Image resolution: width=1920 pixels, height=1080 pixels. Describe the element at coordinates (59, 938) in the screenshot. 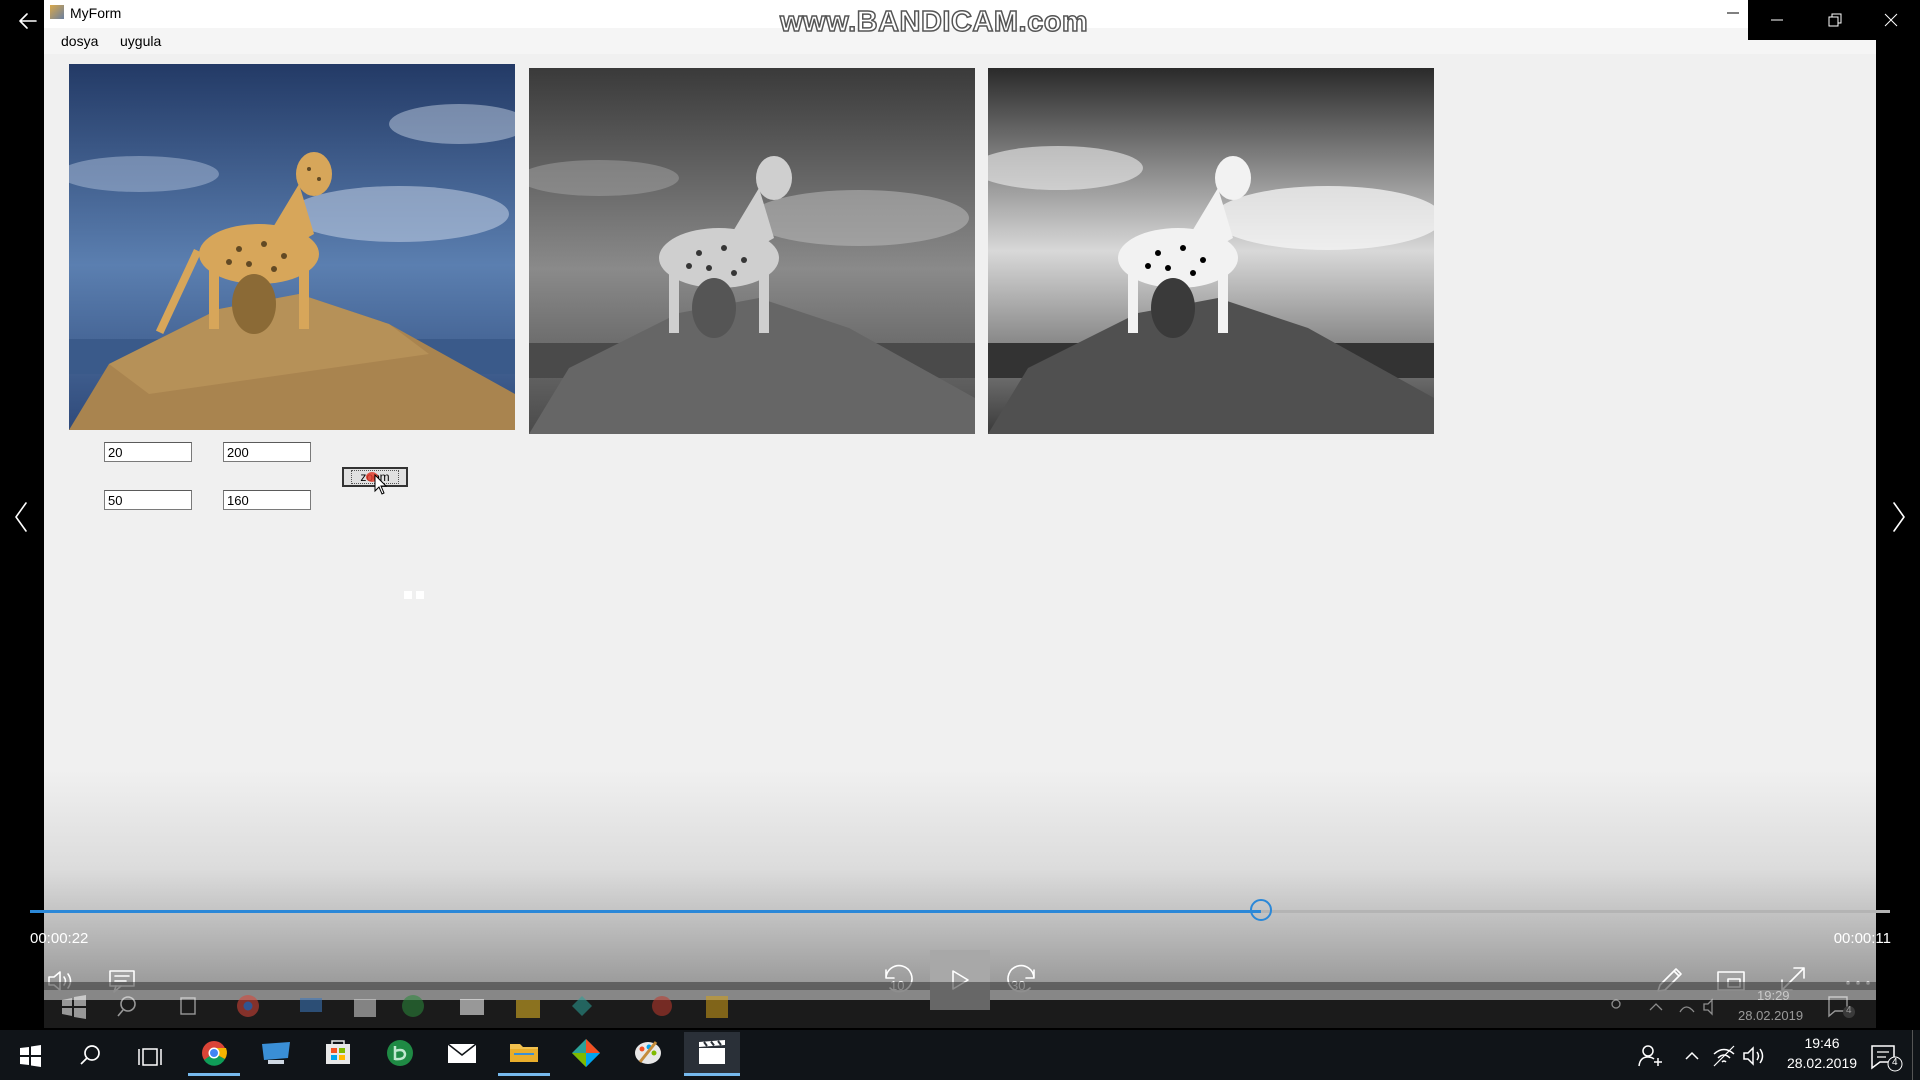

I see `elapsed-time: 00:00:22` at that location.